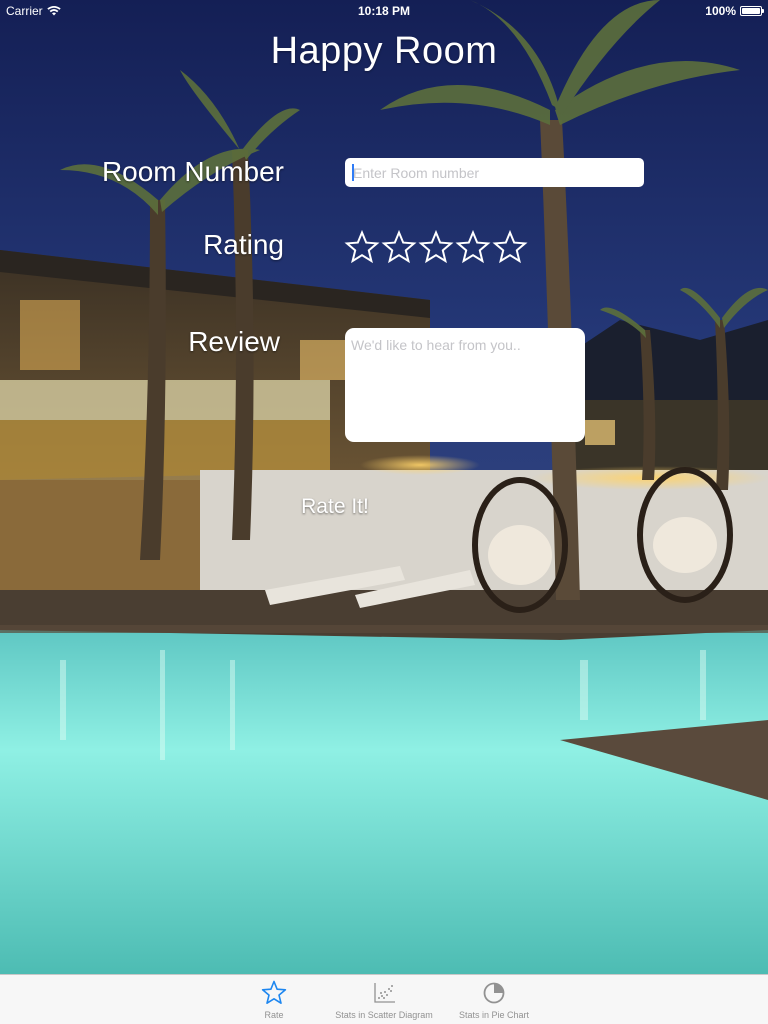  Describe the element at coordinates (234, 341) in the screenshot. I see `review-label: Review` at that location.